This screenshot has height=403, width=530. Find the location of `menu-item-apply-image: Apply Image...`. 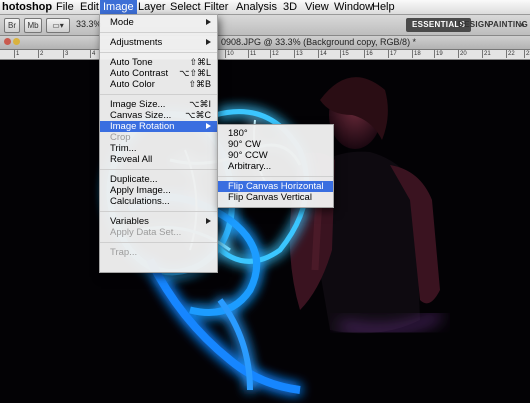

menu-item-apply-image: Apply Image... is located at coordinates (158, 190).